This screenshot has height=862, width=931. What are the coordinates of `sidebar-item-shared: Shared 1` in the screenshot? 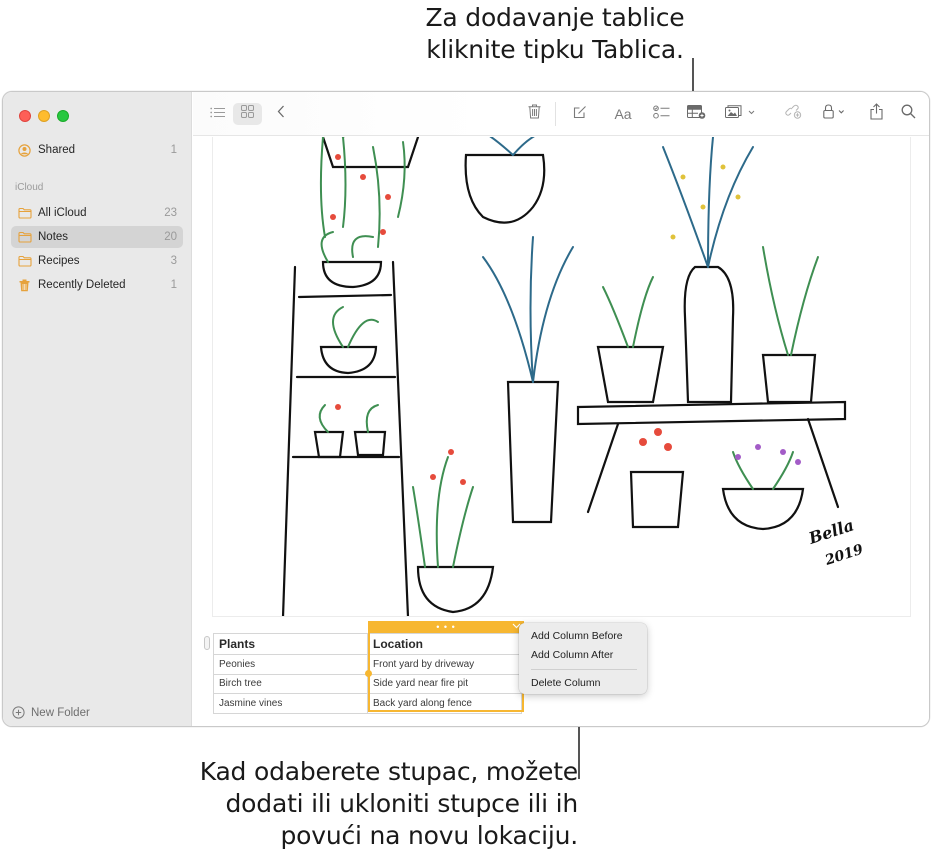 It's located at (97, 150).